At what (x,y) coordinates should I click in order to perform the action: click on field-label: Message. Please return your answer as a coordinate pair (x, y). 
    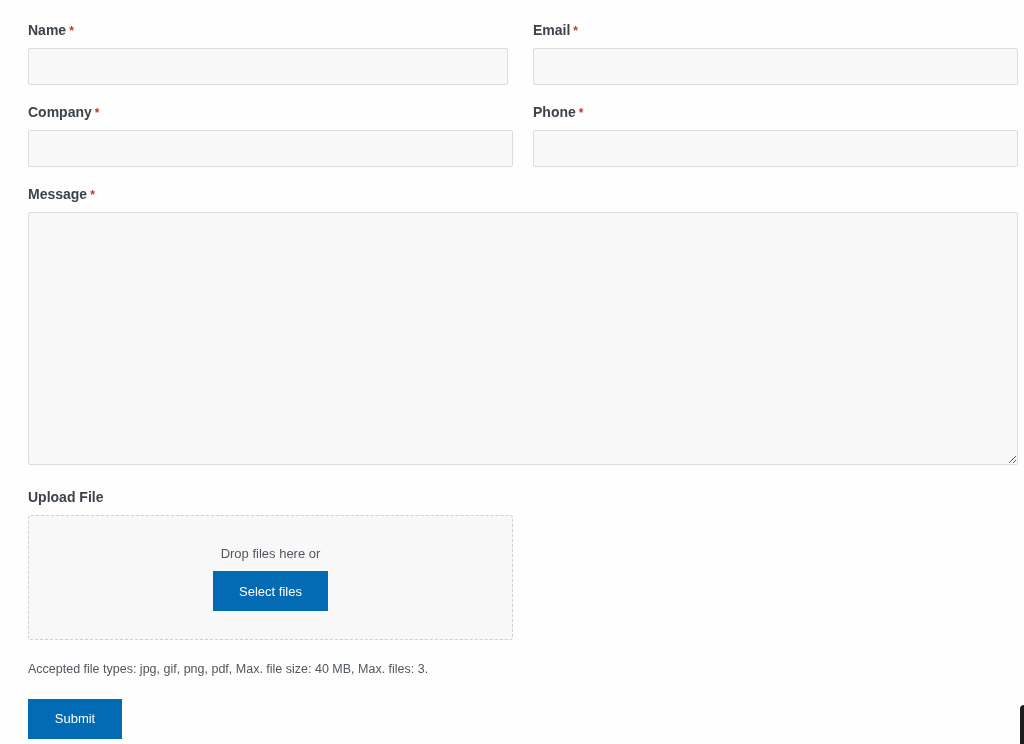
    Looking at the image, I should click on (58, 194).